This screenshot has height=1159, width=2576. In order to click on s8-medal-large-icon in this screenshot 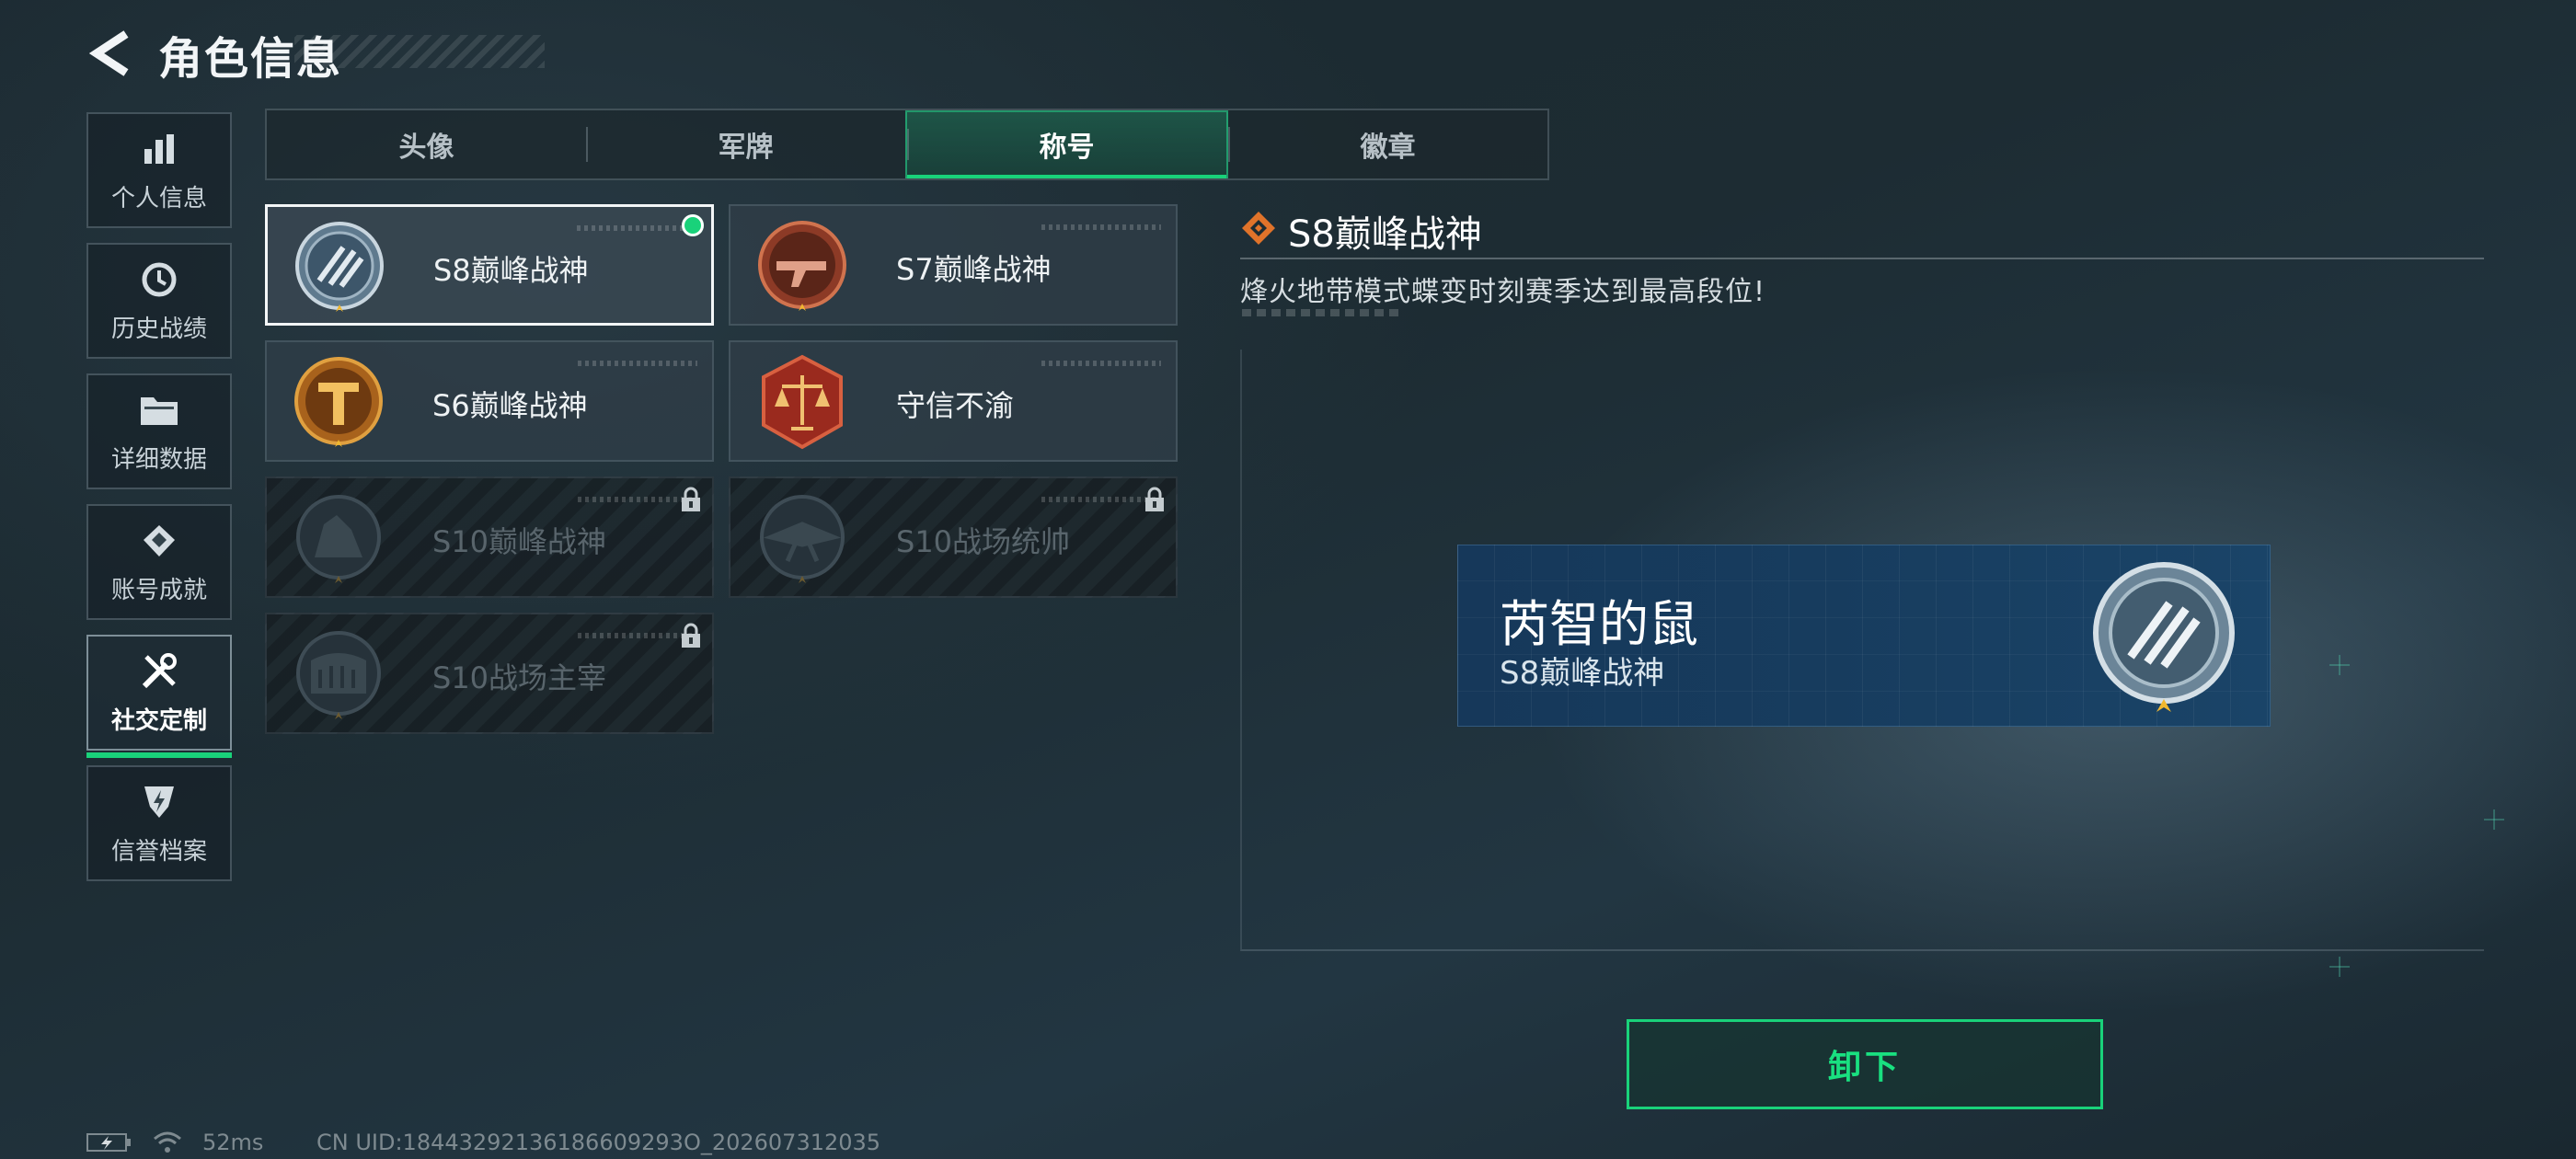, I will do `click(2164, 637)`.